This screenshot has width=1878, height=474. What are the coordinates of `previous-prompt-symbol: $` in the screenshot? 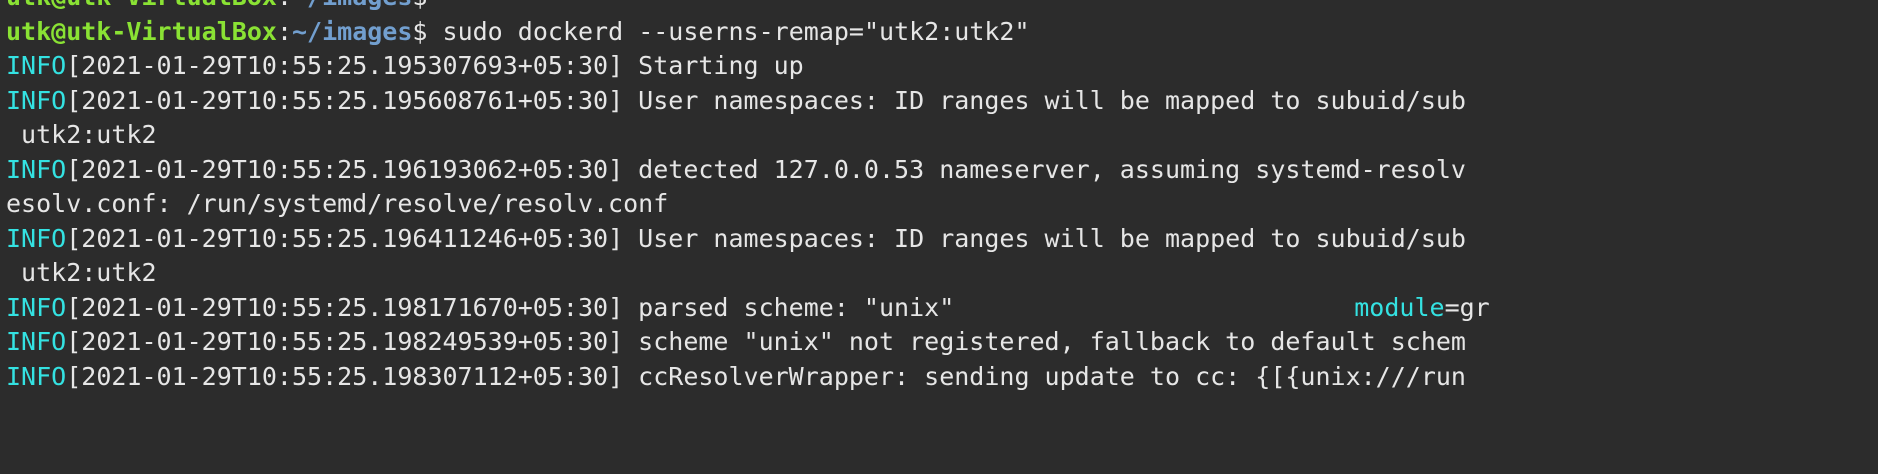 It's located at (427, 5).